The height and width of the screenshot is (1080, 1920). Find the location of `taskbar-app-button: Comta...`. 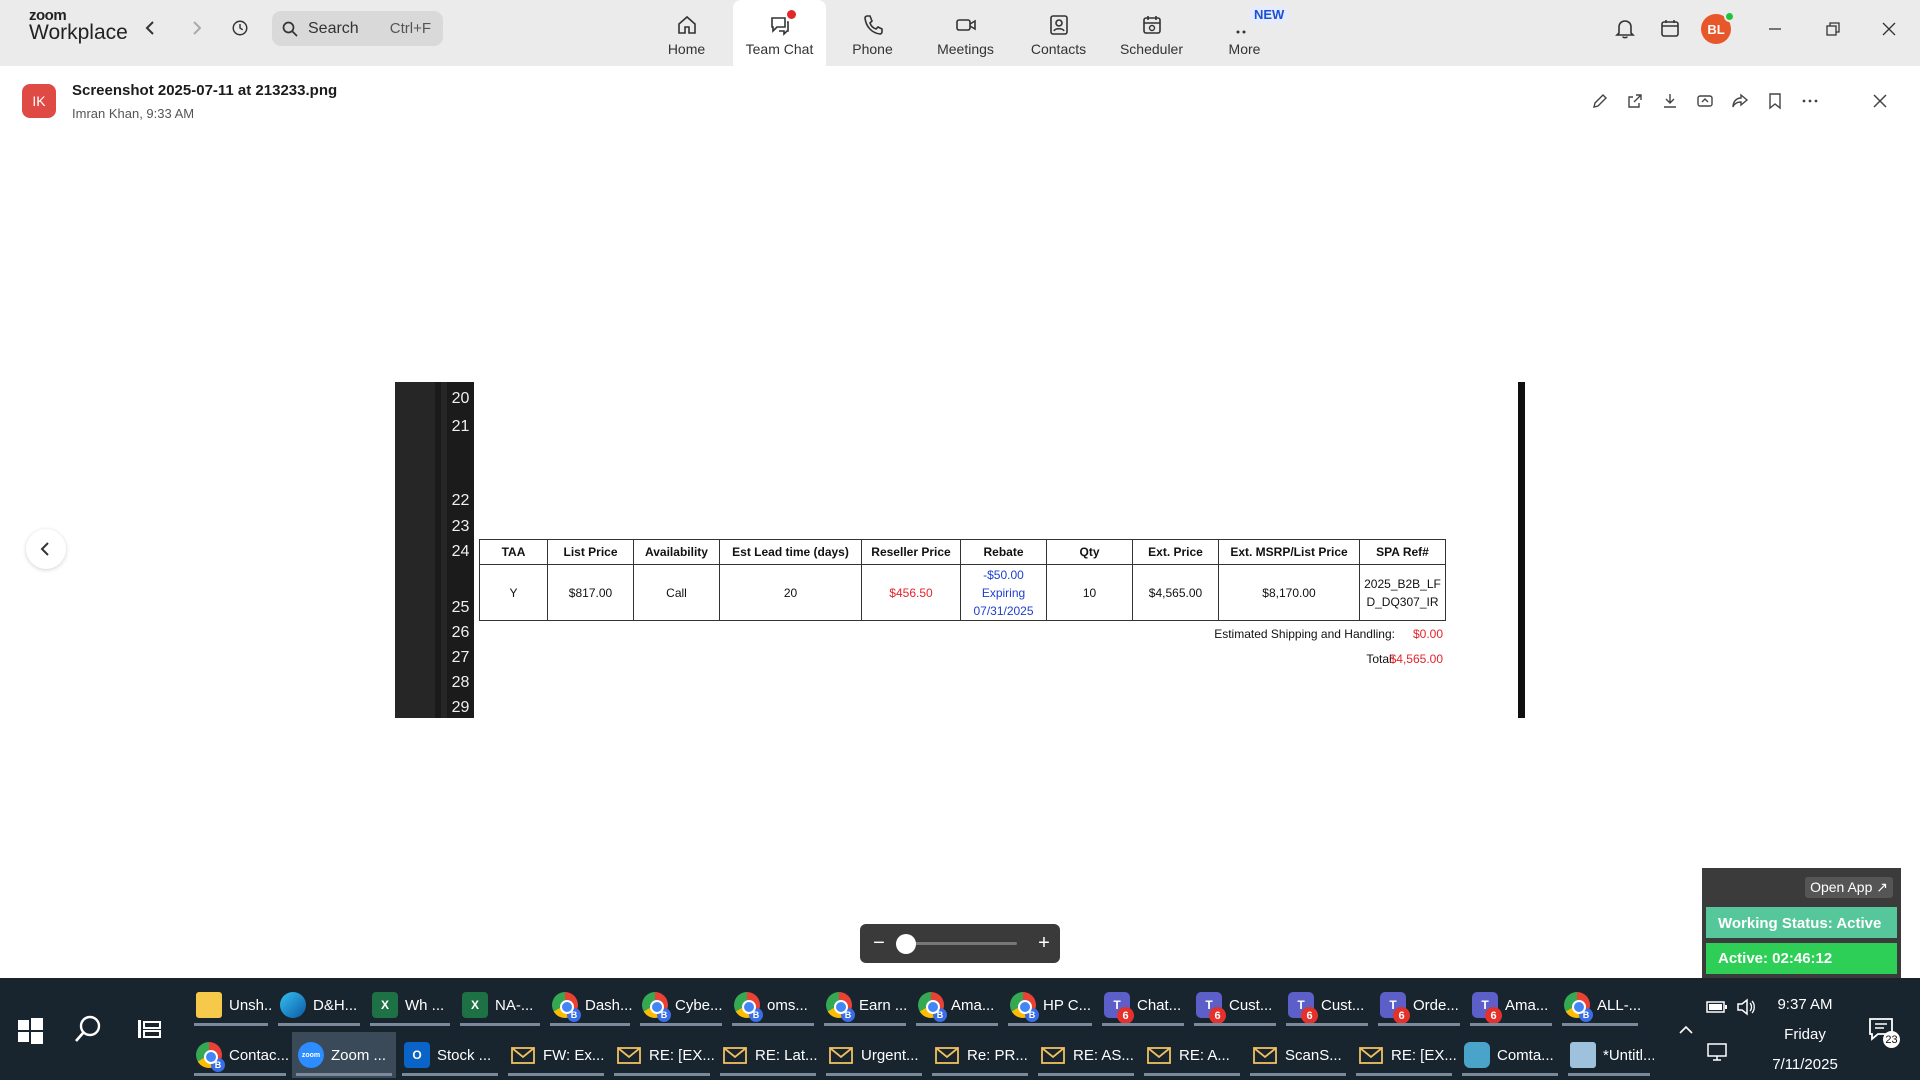

taskbar-app-button: Comta... is located at coordinates (1510, 1055).